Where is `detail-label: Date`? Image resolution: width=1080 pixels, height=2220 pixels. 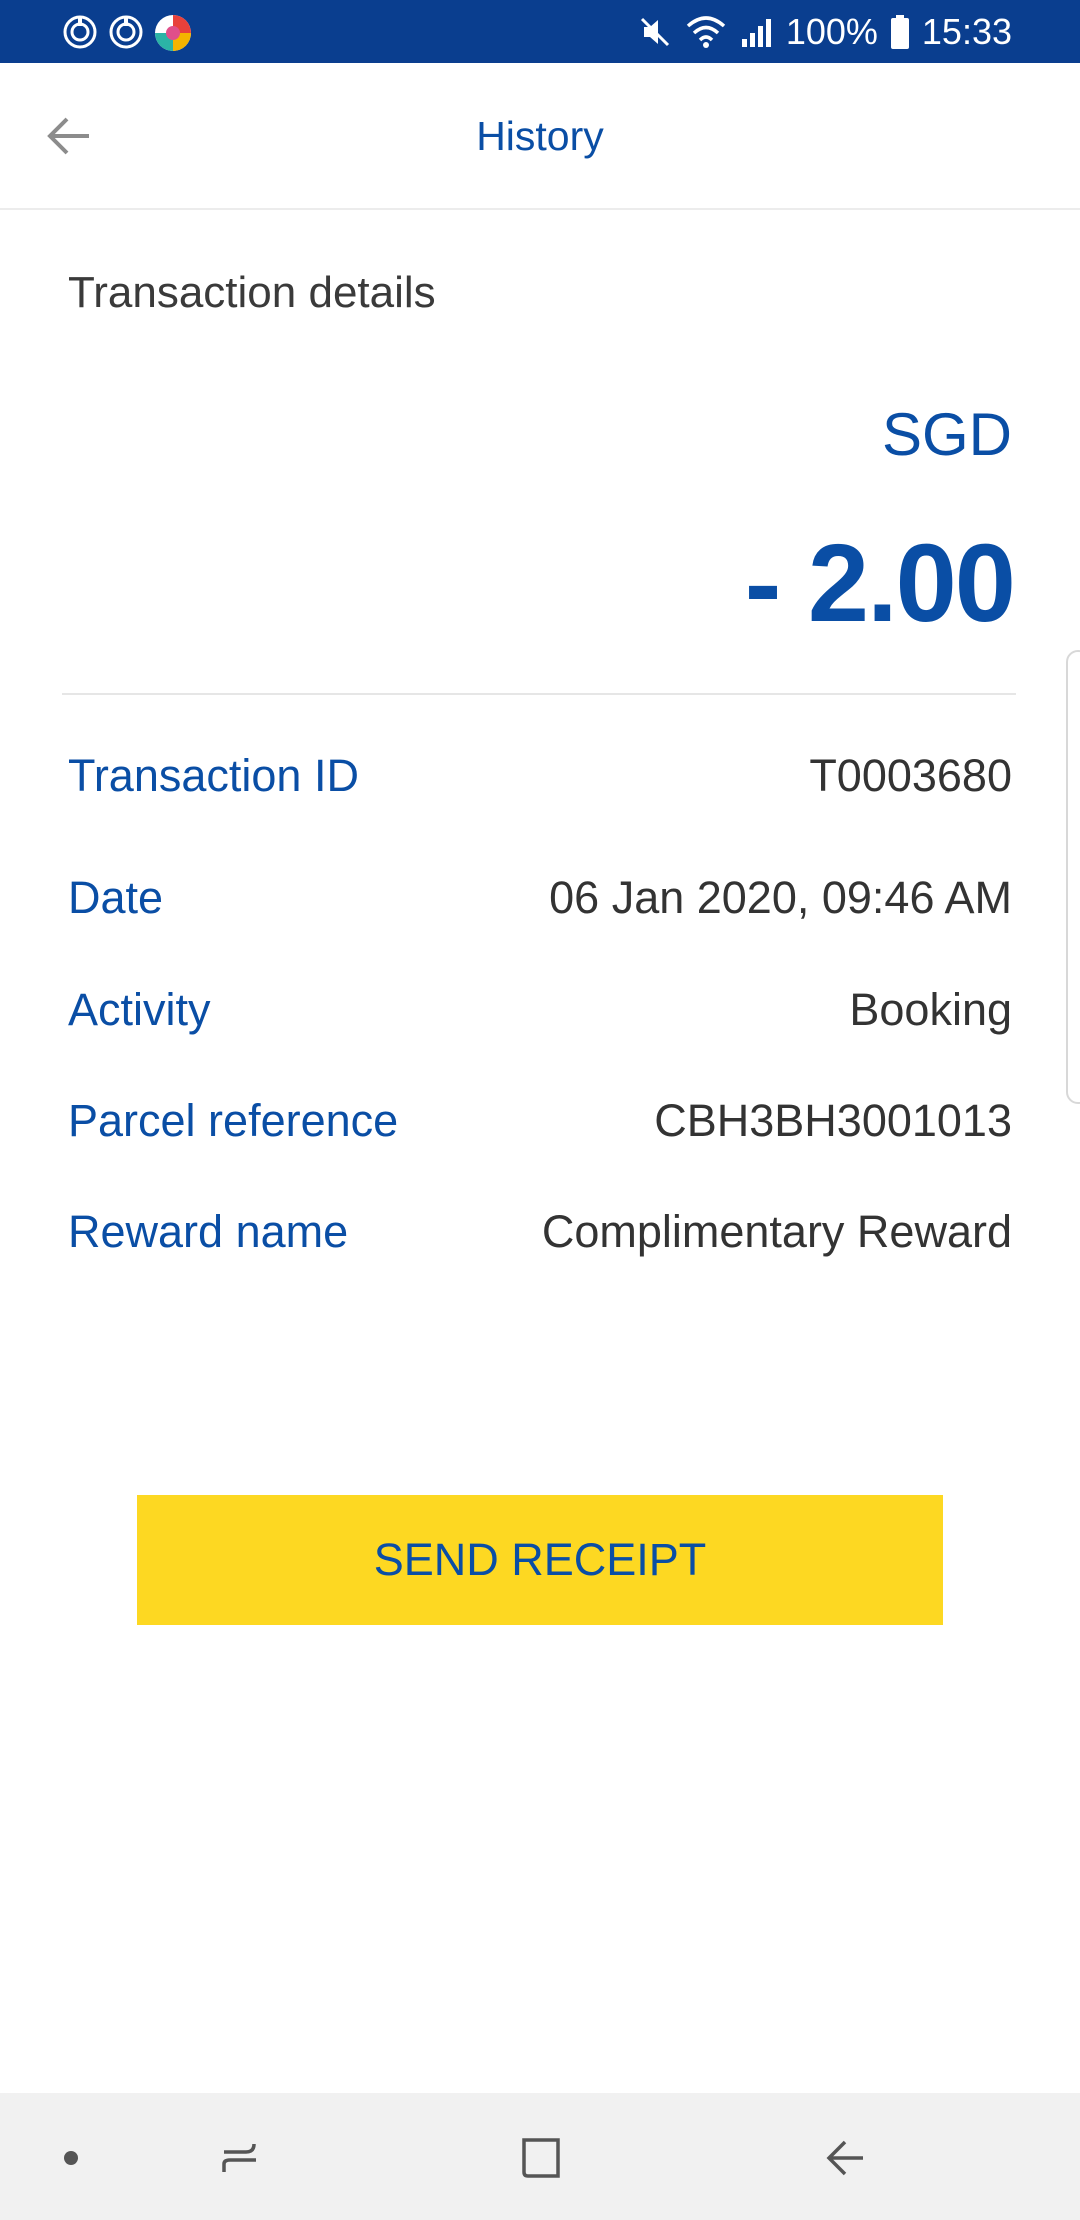 detail-label: Date is located at coordinates (116, 897).